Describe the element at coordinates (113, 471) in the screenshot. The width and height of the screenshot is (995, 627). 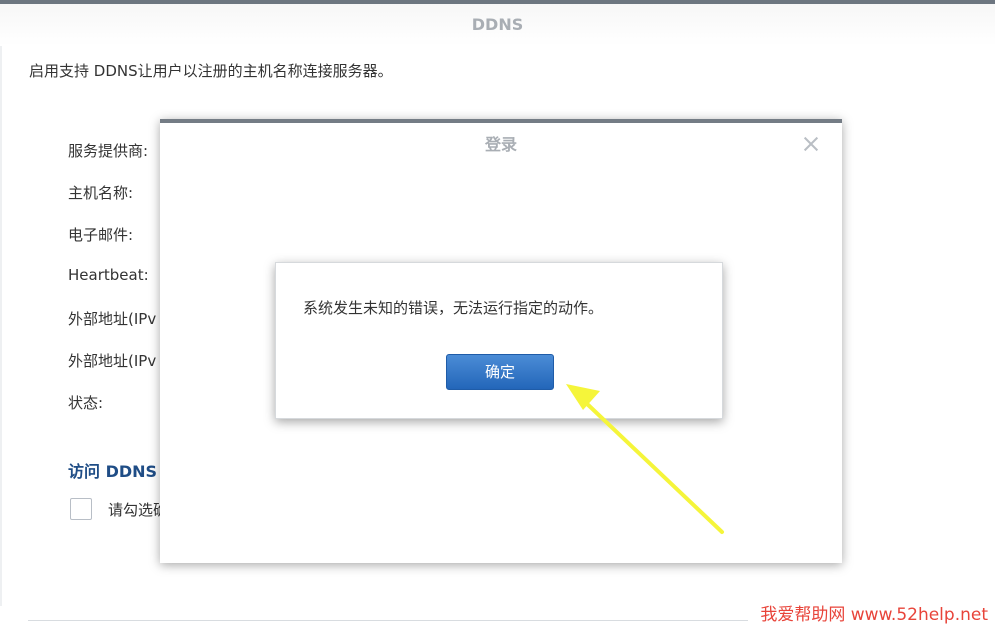
I see `section-title-access-ddns: 访问 DDNS` at that location.